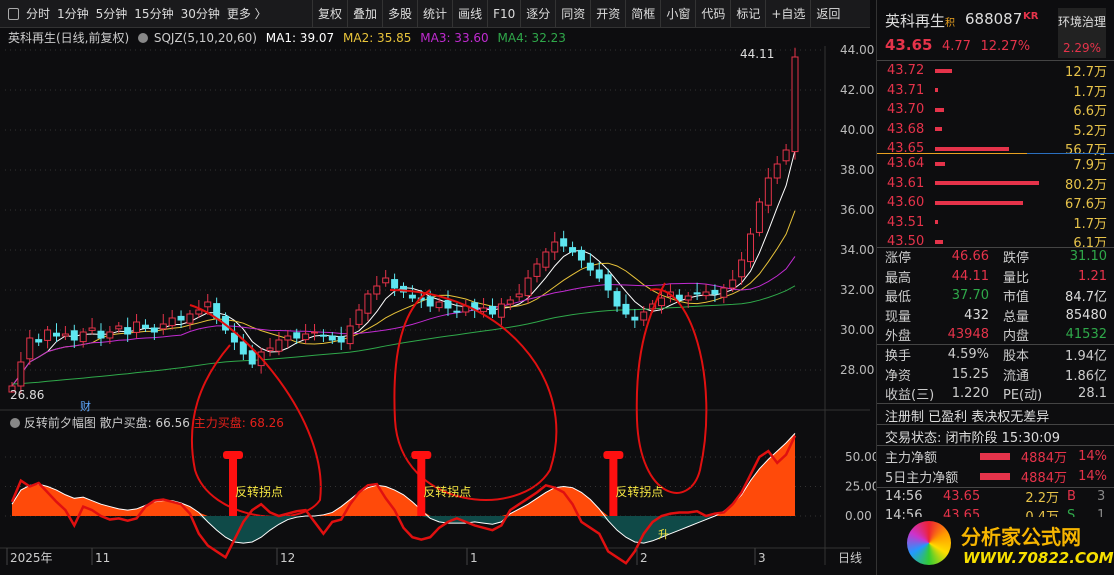 Image resolution: width=1114 pixels, height=575 pixels. Describe the element at coordinates (1090, 131) in the screenshot. I see `order-volume: 5.2万` at that location.